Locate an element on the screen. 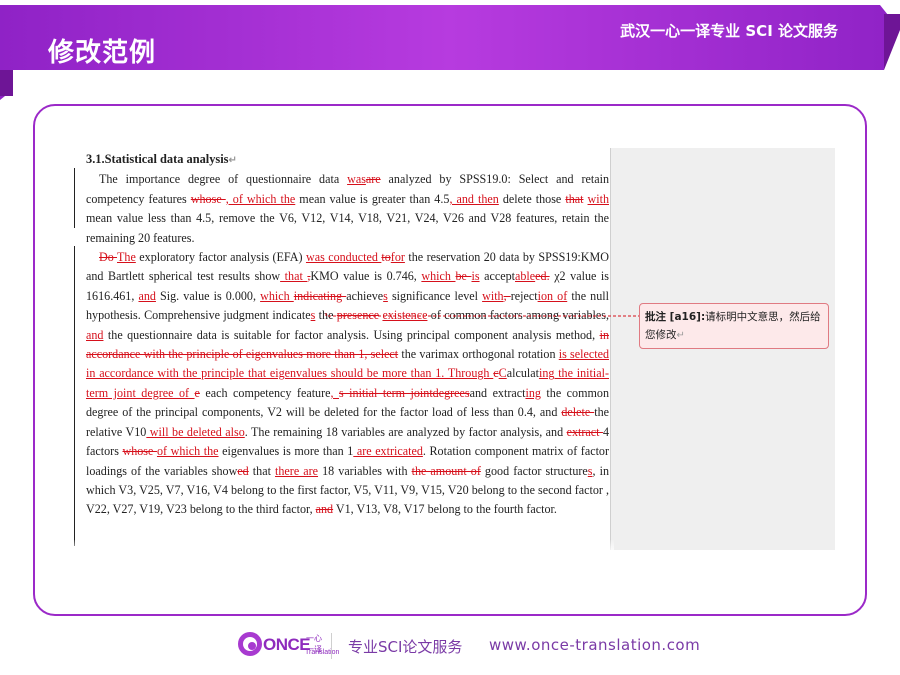 This screenshot has width=900, height=675. footer-tagline: 专业SCI论文服务 is located at coordinates (405, 647).